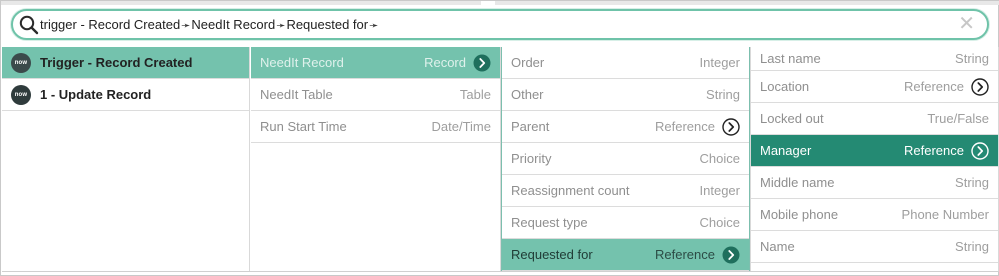 Image resolution: width=999 pixels, height=276 pixels. I want to click on field-label: Last name, so click(790, 58).